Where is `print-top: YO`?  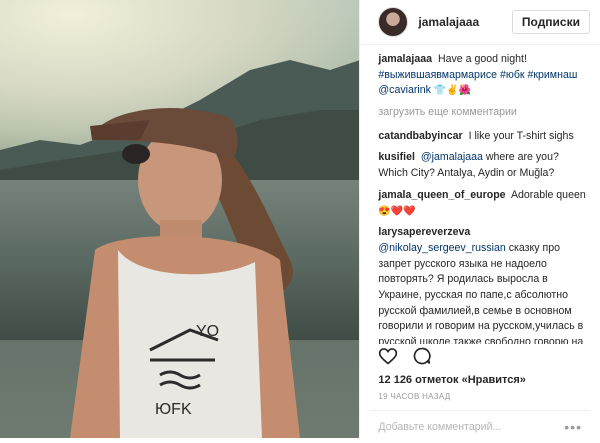
print-top: YO is located at coordinates (207, 331).